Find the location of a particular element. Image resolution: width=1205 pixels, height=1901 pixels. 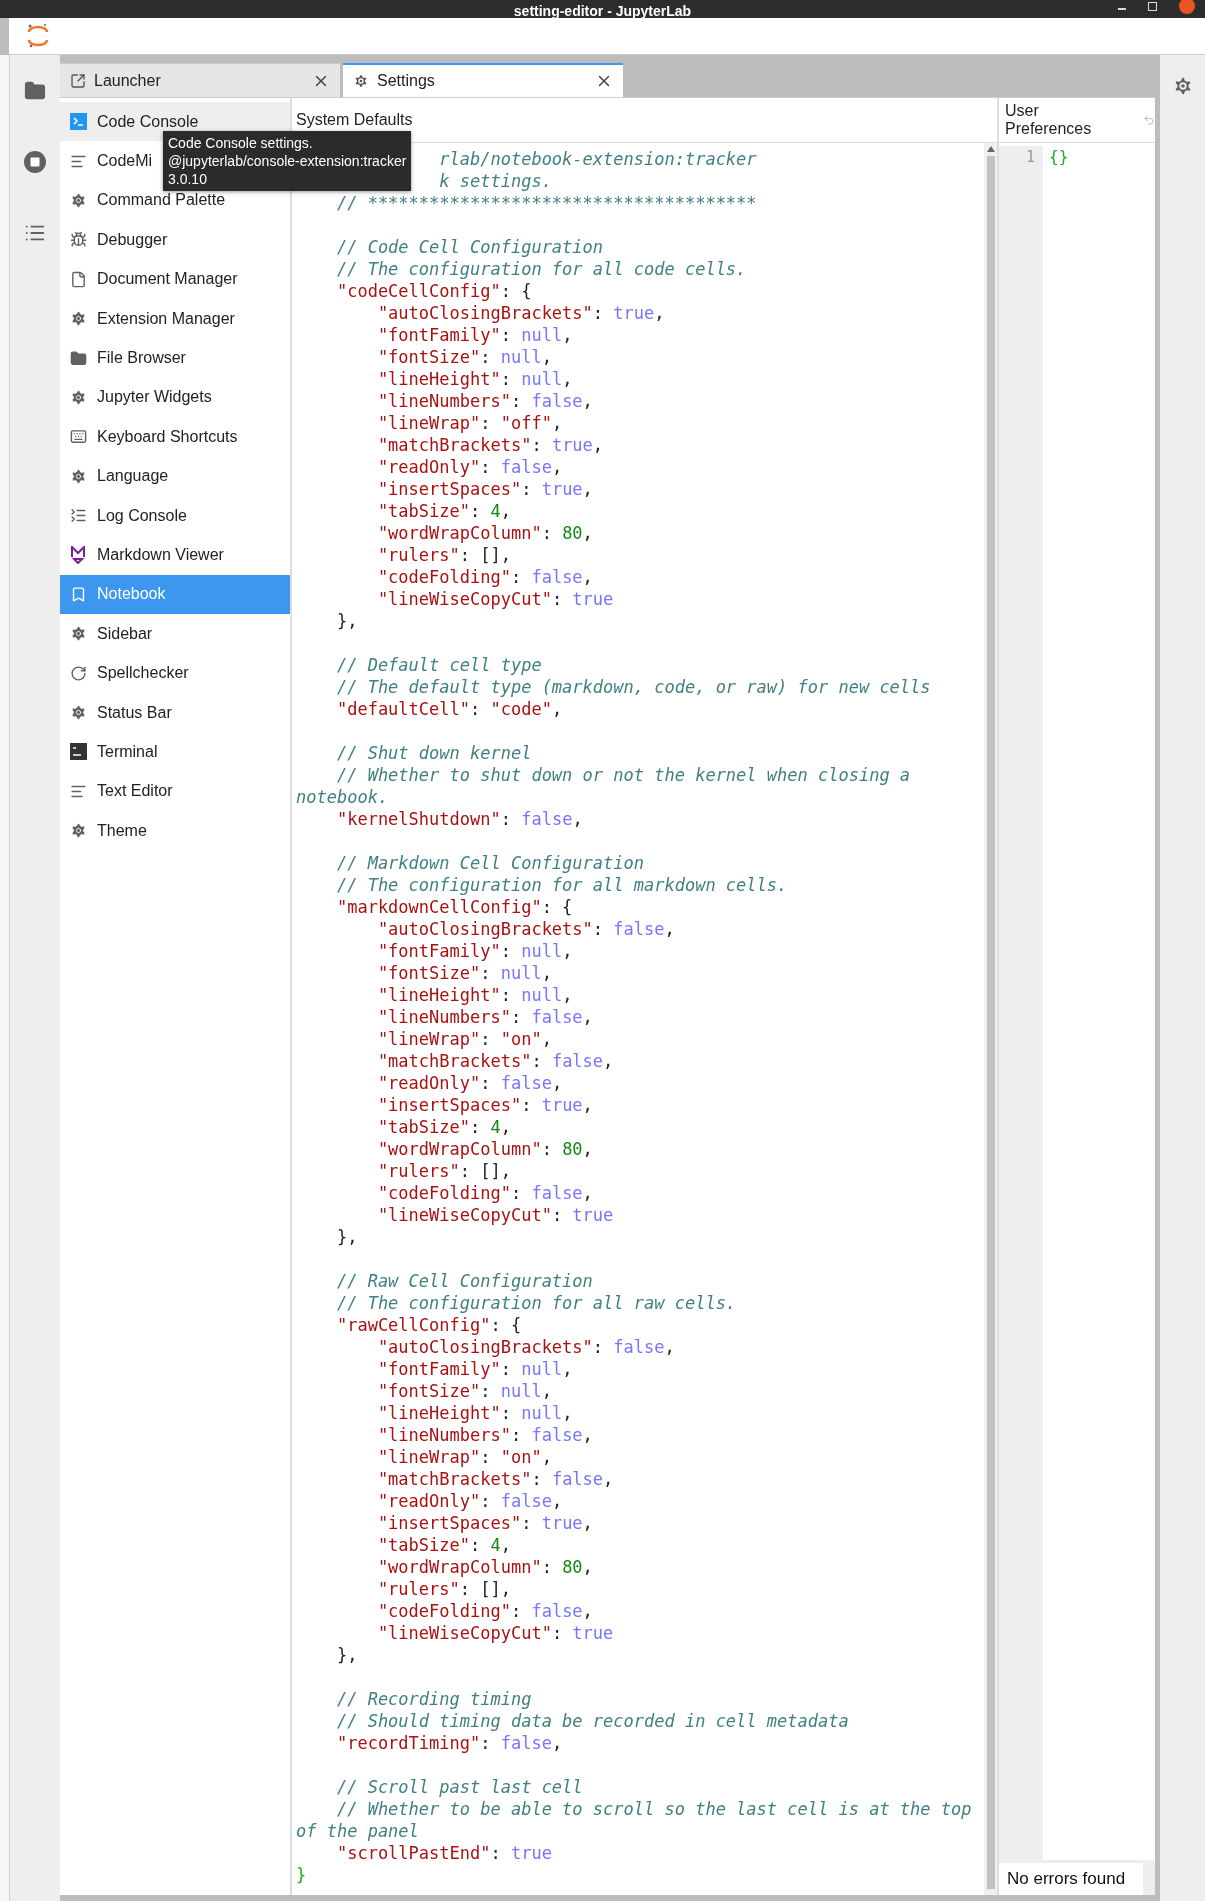

code-line: "autoClosingBrackets": true, is located at coordinates (521, 313).